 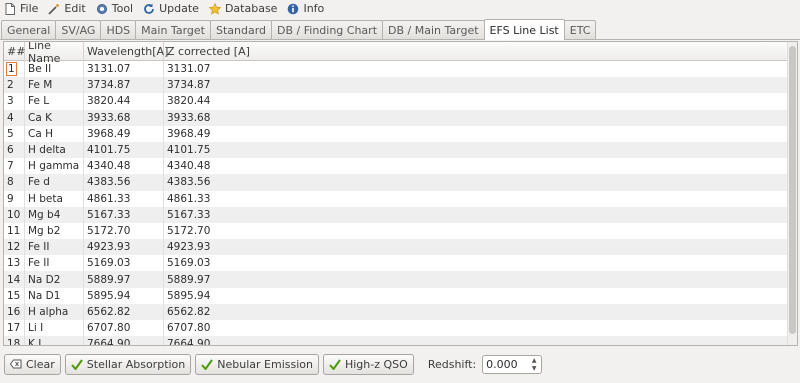 I want to click on cell-line-name: H gamma, so click(x=54, y=166).